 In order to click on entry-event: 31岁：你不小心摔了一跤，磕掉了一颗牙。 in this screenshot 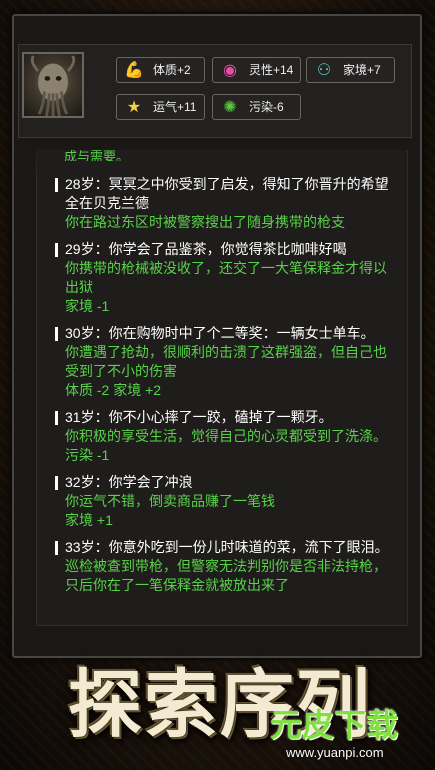, I will do `click(227, 417)`.